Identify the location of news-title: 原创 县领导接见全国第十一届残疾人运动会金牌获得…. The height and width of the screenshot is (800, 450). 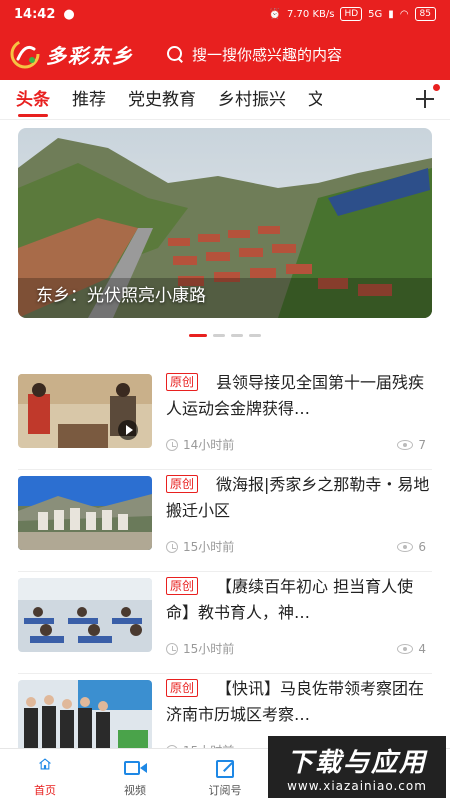
(300, 396).